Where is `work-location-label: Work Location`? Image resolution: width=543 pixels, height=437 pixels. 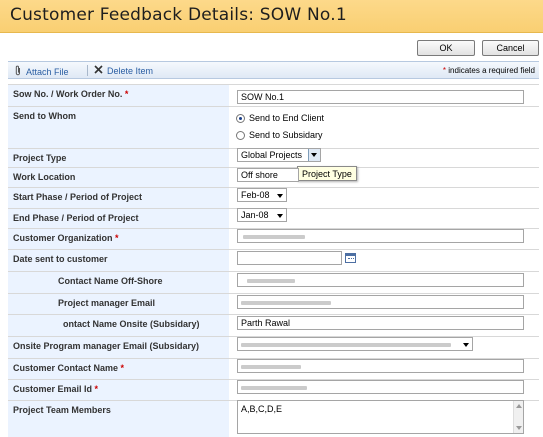 work-location-label: Work Location is located at coordinates (118, 177).